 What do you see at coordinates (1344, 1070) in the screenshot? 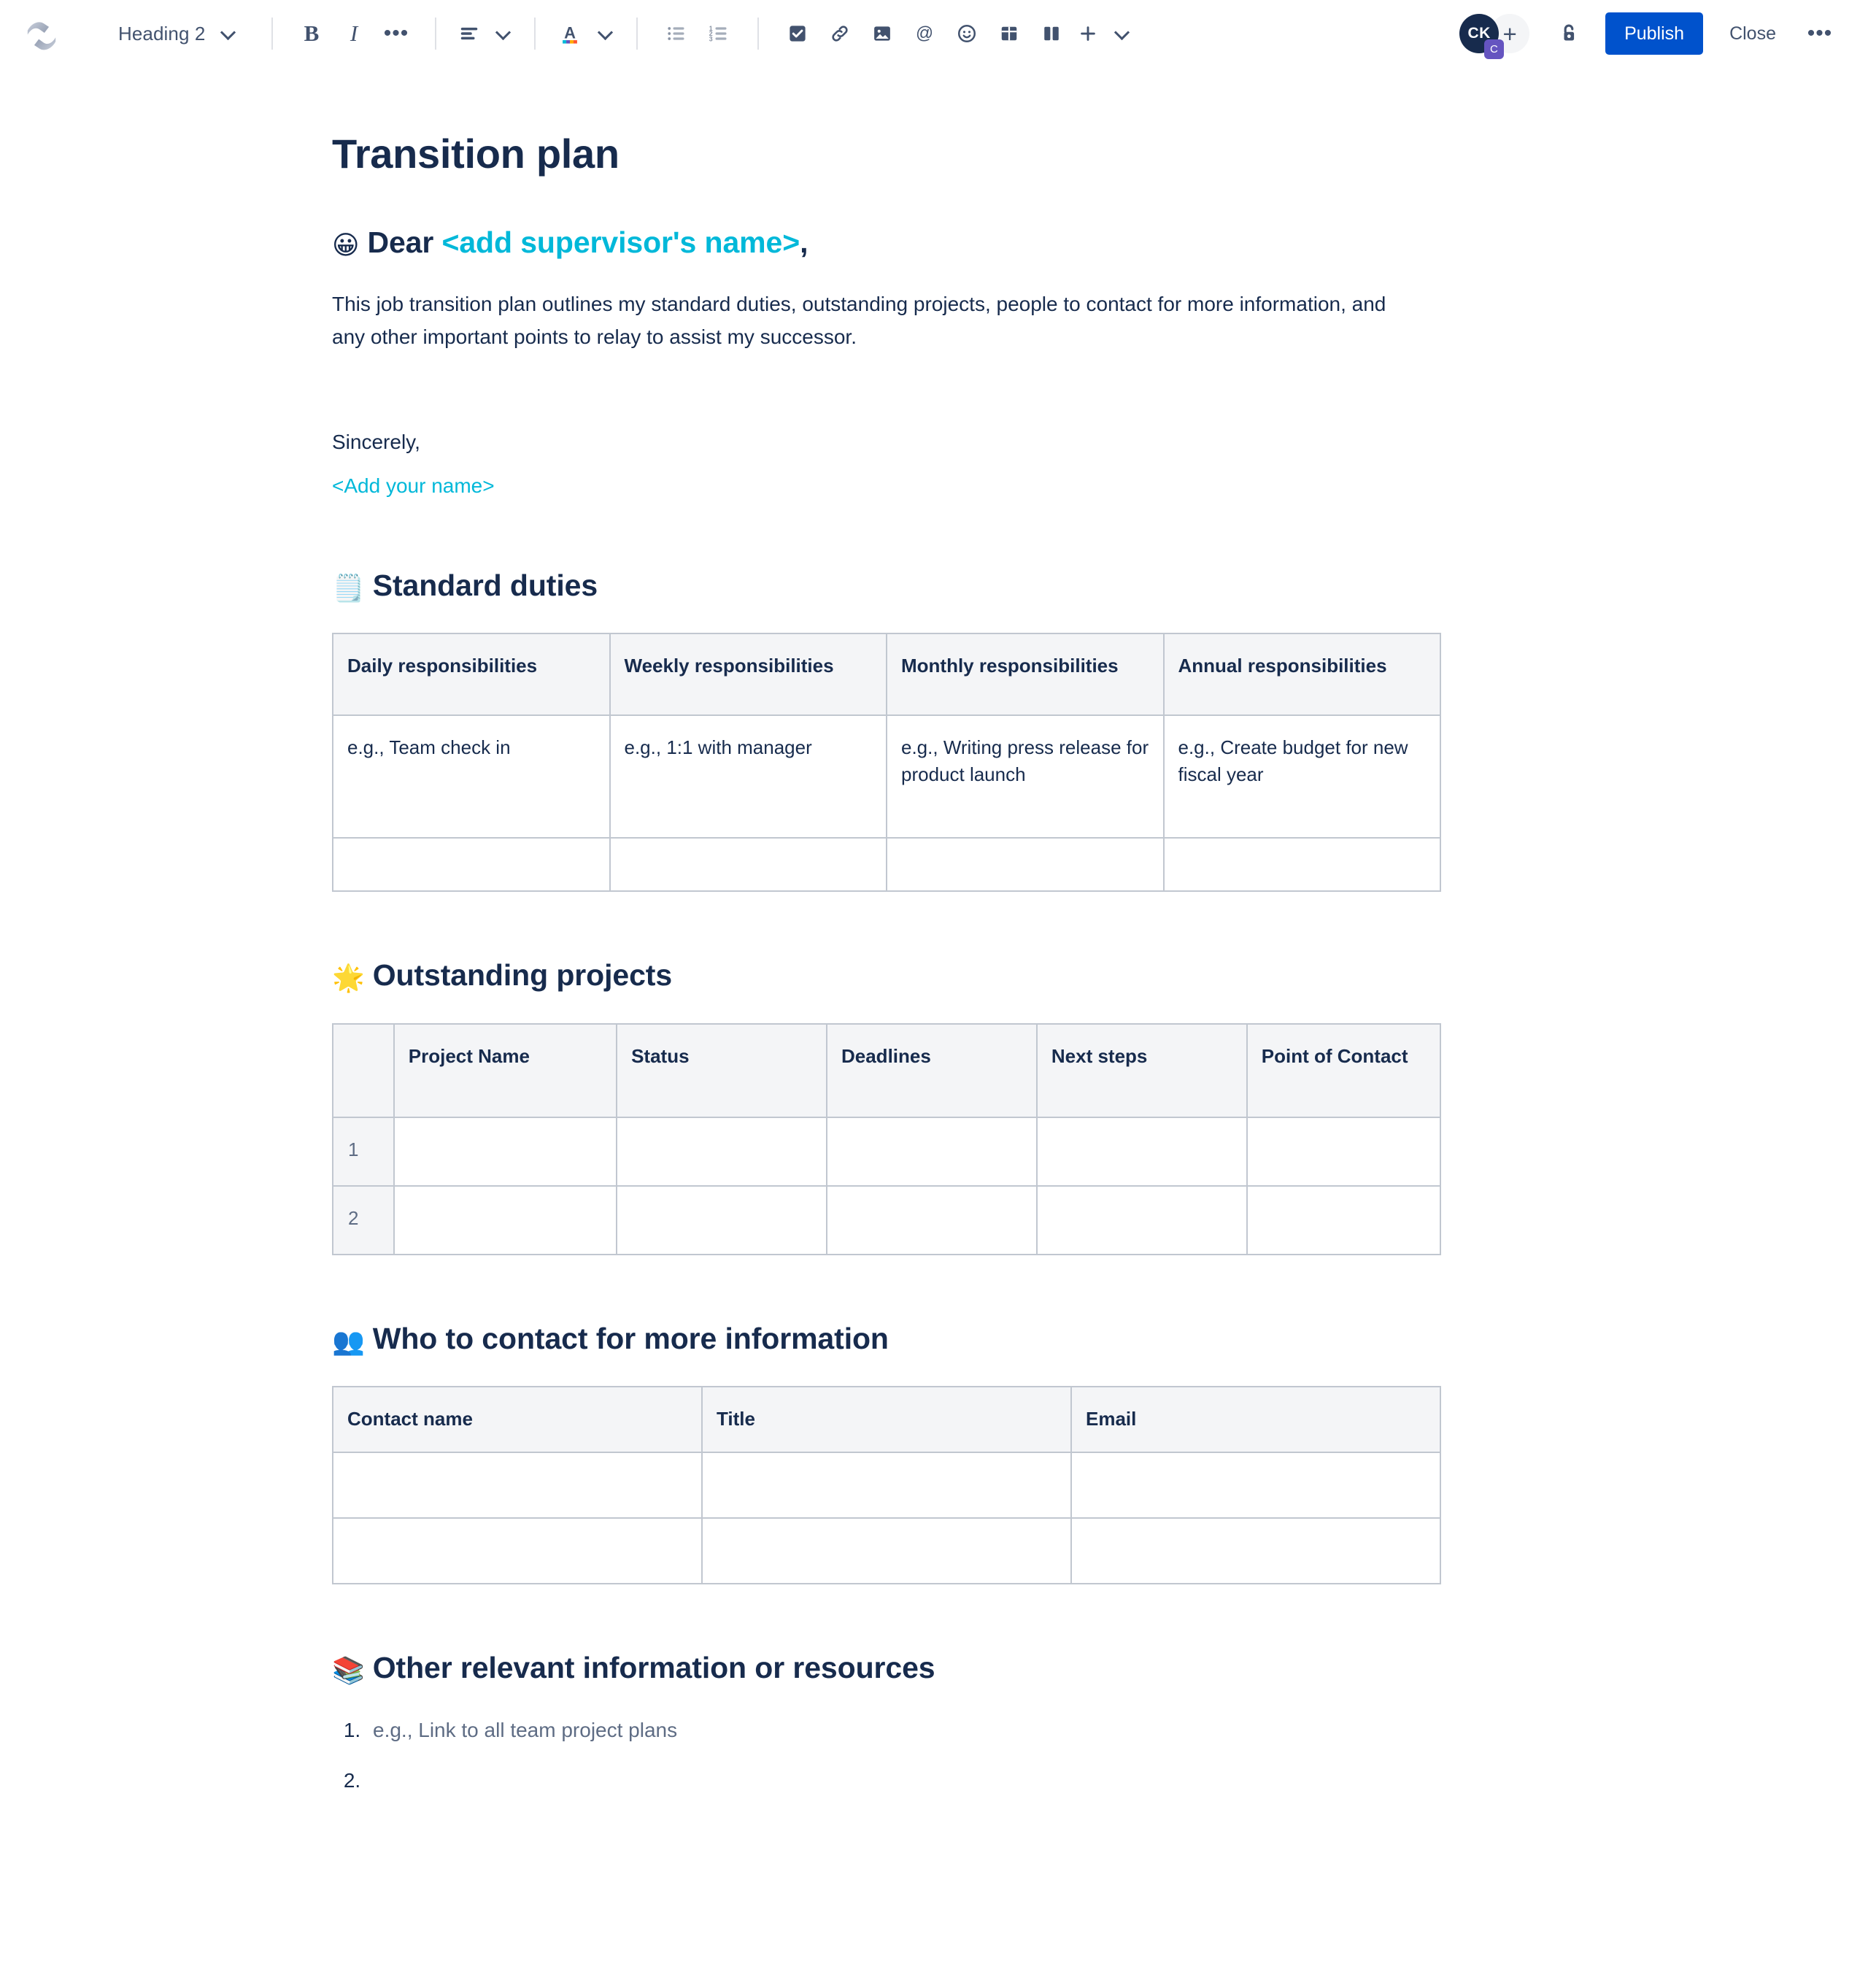
I see `column-header: Point of Contact` at bounding box center [1344, 1070].